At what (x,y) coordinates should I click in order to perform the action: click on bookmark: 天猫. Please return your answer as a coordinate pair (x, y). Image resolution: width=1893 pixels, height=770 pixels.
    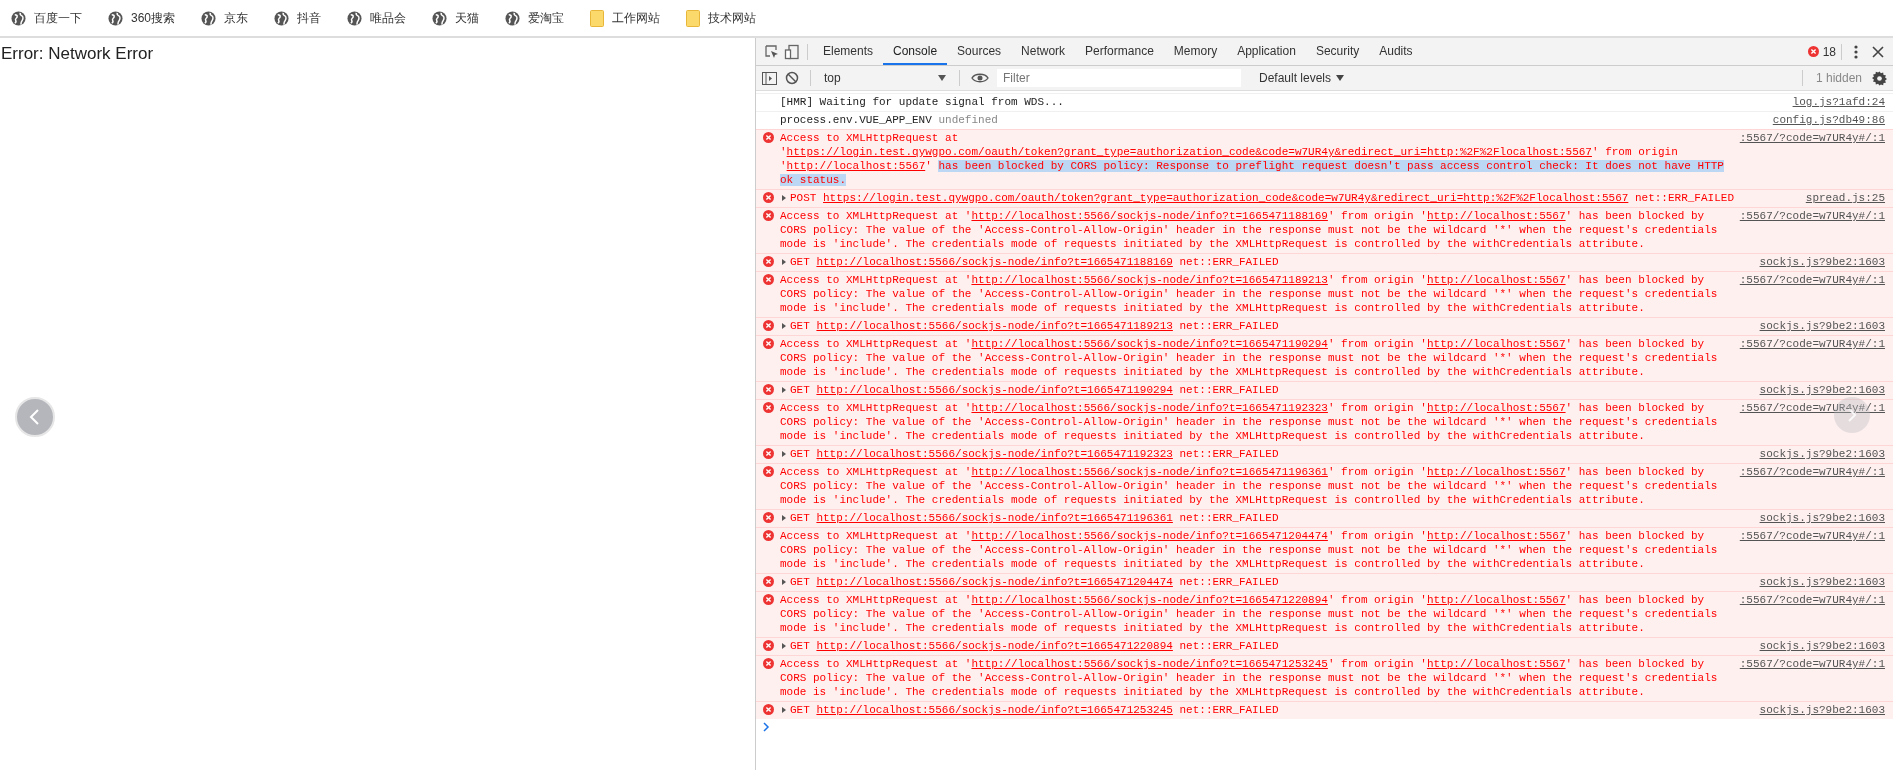
    Looking at the image, I should click on (456, 18).